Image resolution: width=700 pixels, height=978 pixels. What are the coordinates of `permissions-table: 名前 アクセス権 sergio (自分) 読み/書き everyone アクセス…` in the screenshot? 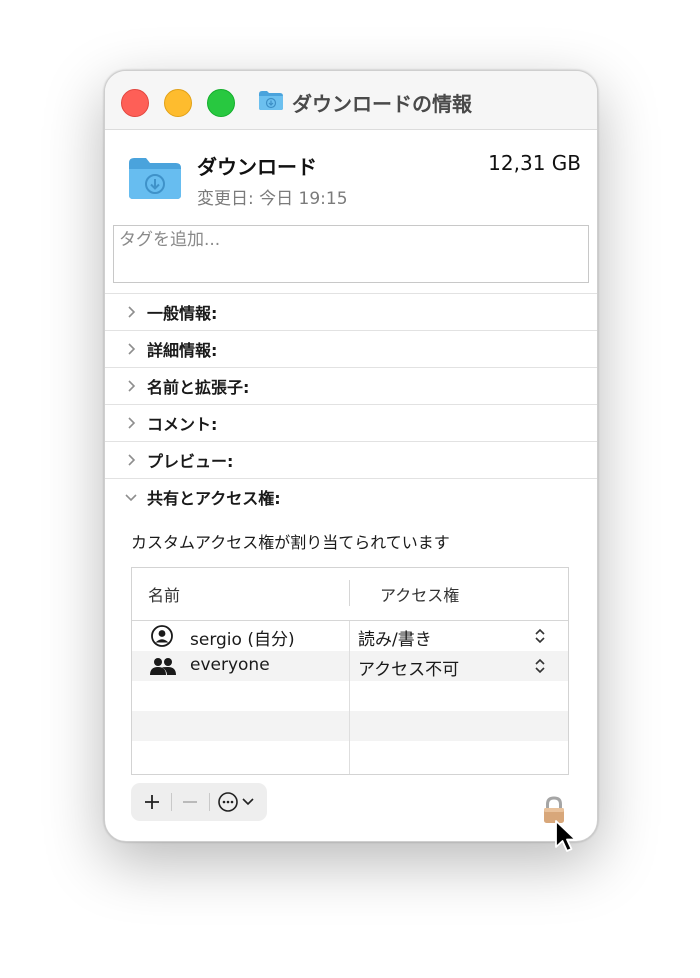 It's located at (350, 671).